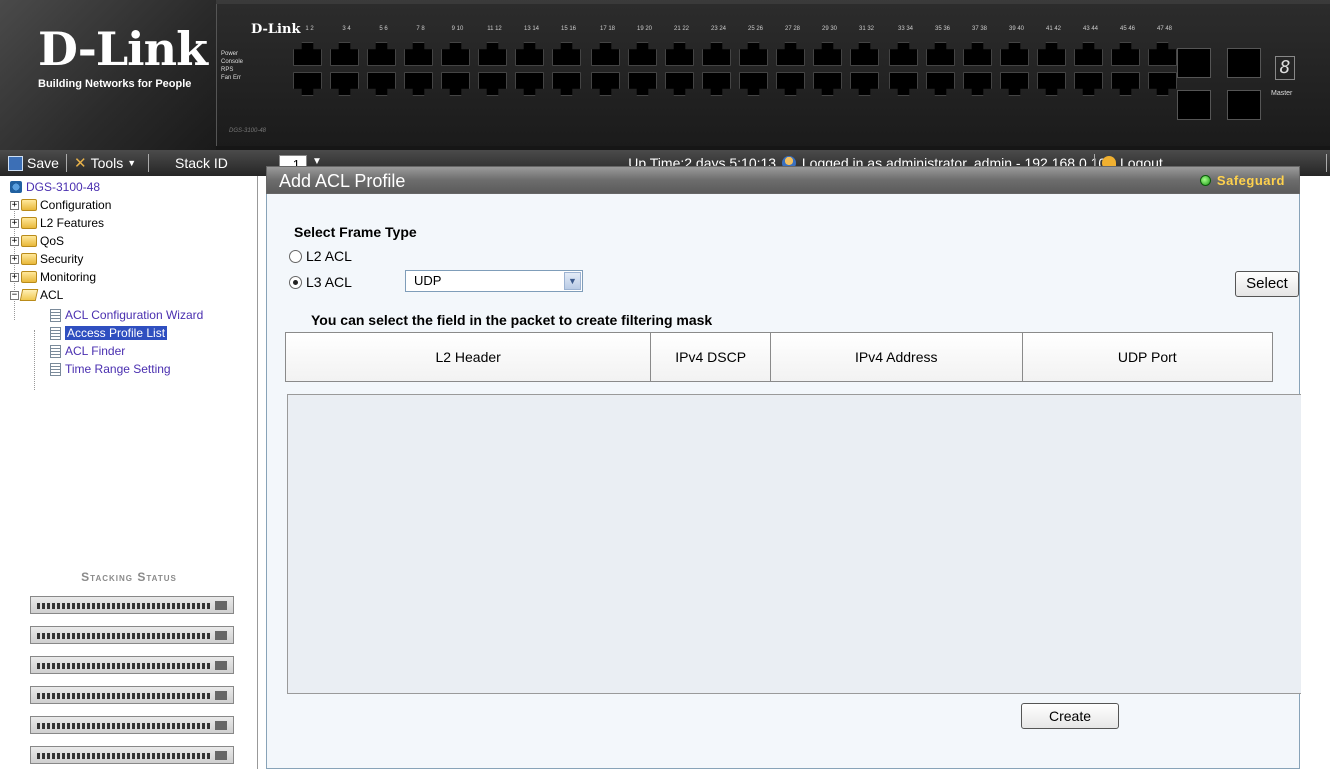 This screenshot has height=769, width=1330. What do you see at coordinates (87, 351) in the screenshot?
I see `tree-item-acl-finder: ACL Finder` at bounding box center [87, 351].